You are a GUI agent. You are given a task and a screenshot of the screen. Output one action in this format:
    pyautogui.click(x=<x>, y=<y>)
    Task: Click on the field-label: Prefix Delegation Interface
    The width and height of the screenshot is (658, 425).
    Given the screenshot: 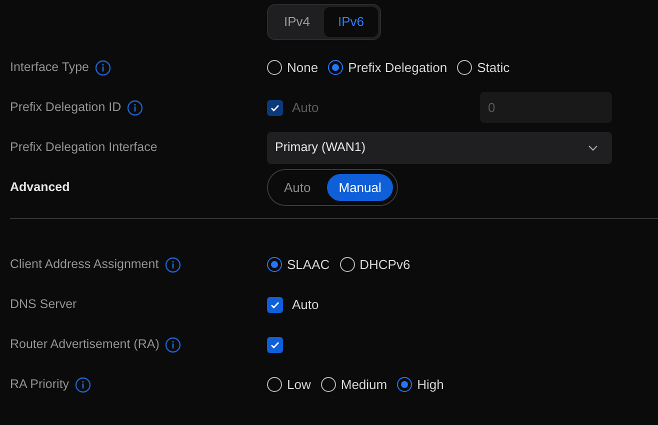 What is the action you would take?
    pyautogui.click(x=84, y=147)
    